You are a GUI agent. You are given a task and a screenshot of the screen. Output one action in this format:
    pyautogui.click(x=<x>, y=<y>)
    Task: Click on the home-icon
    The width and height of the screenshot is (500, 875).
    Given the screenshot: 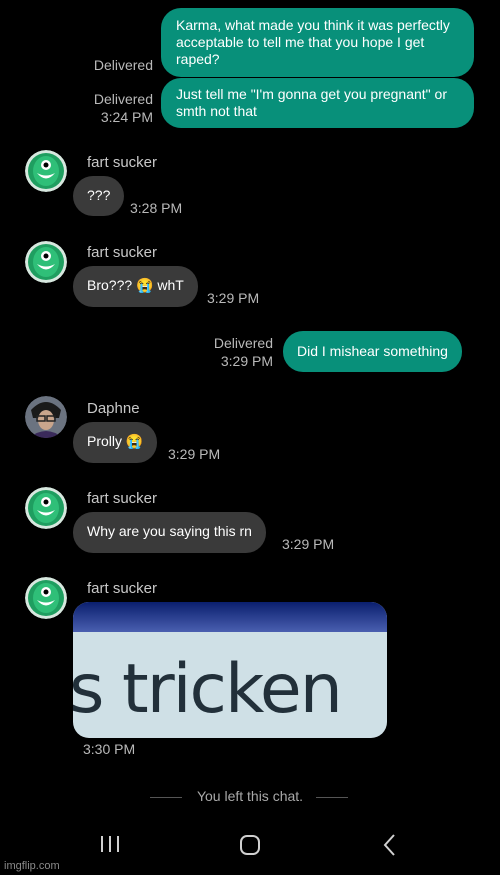 What is the action you would take?
    pyautogui.click(x=250, y=845)
    